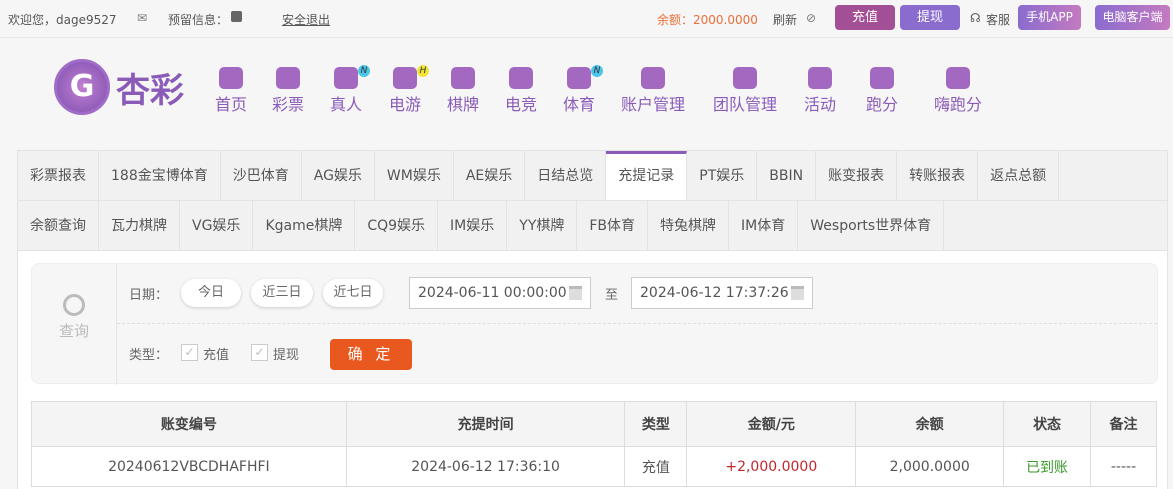 The image size is (1173, 489). What do you see at coordinates (882, 104) in the screenshot?
I see `nav-item-label: 跑分` at bounding box center [882, 104].